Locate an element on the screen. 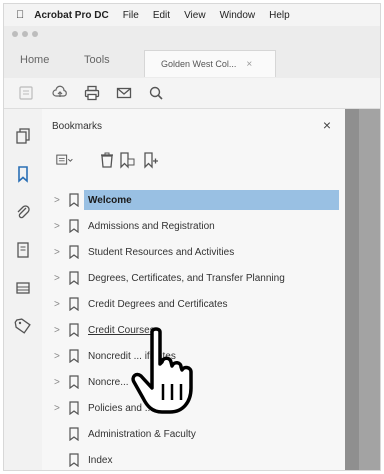 Image resolution: width=384 pixels, height=474 pixels. menu-edit: Edit is located at coordinates (161, 15).